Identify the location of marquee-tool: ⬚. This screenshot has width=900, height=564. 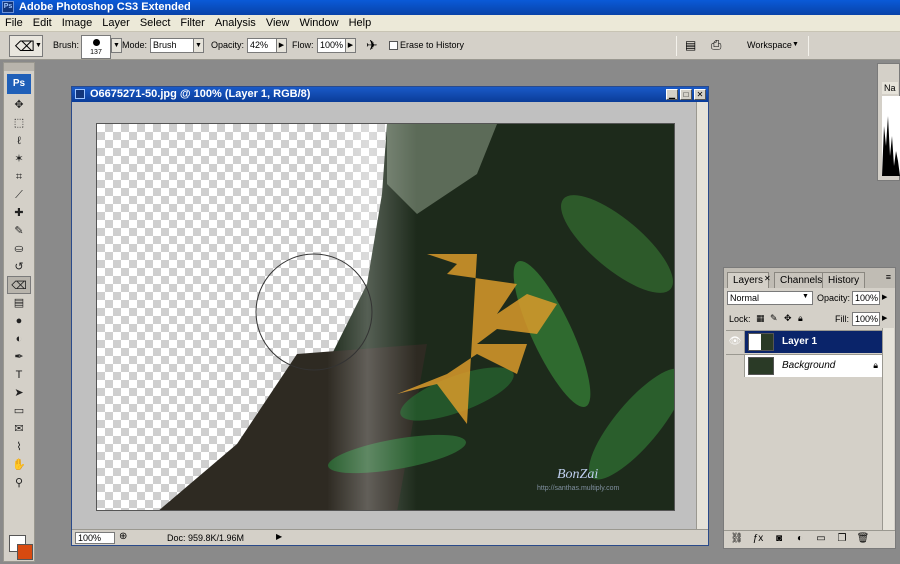
(19, 123).